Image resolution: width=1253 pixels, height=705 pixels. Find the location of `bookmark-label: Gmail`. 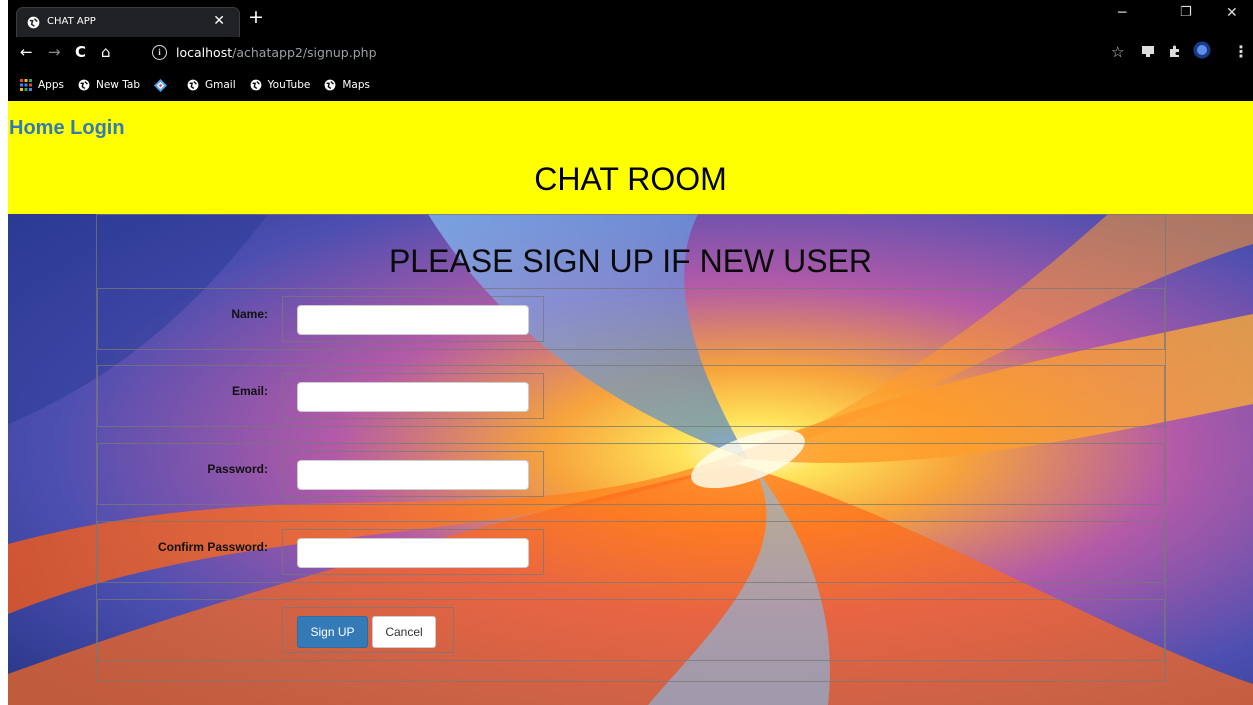

bookmark-label: Gmail is located at coordinates (220, 85).